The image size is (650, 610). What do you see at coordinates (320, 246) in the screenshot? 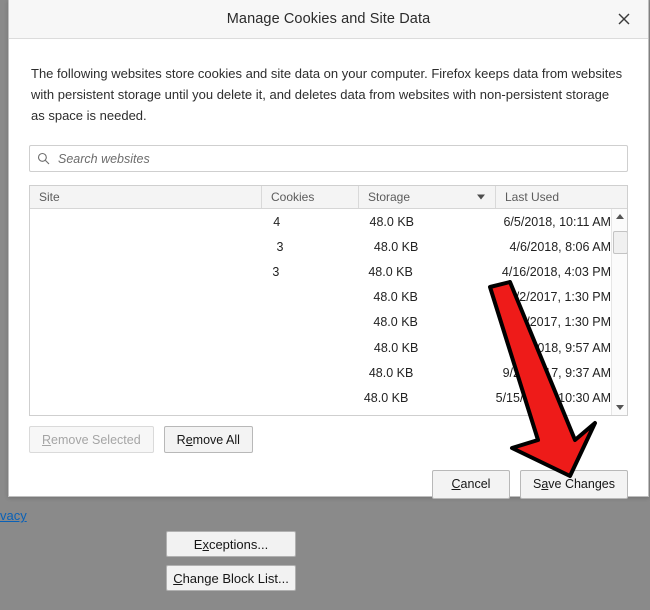
I see `table-row: 3 48.0 KB 4/6/2018, 8:06 AM` at bounding box center [320, 246].